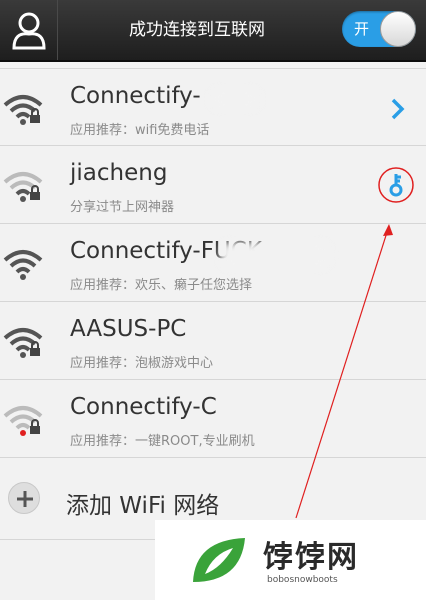  I want to click on user-profile-button, so click(29, 30).